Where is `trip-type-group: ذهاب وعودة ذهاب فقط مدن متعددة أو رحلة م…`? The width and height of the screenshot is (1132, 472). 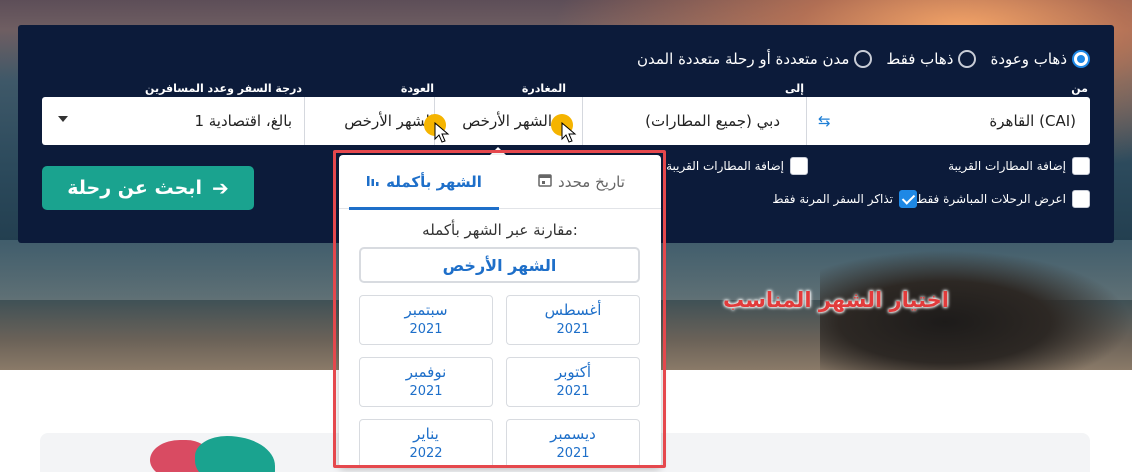
trip-type-group: ذهاب وعودة ذهاب فقط مدن متعددة أو رحلة م… is located at coordinates (863, 59).